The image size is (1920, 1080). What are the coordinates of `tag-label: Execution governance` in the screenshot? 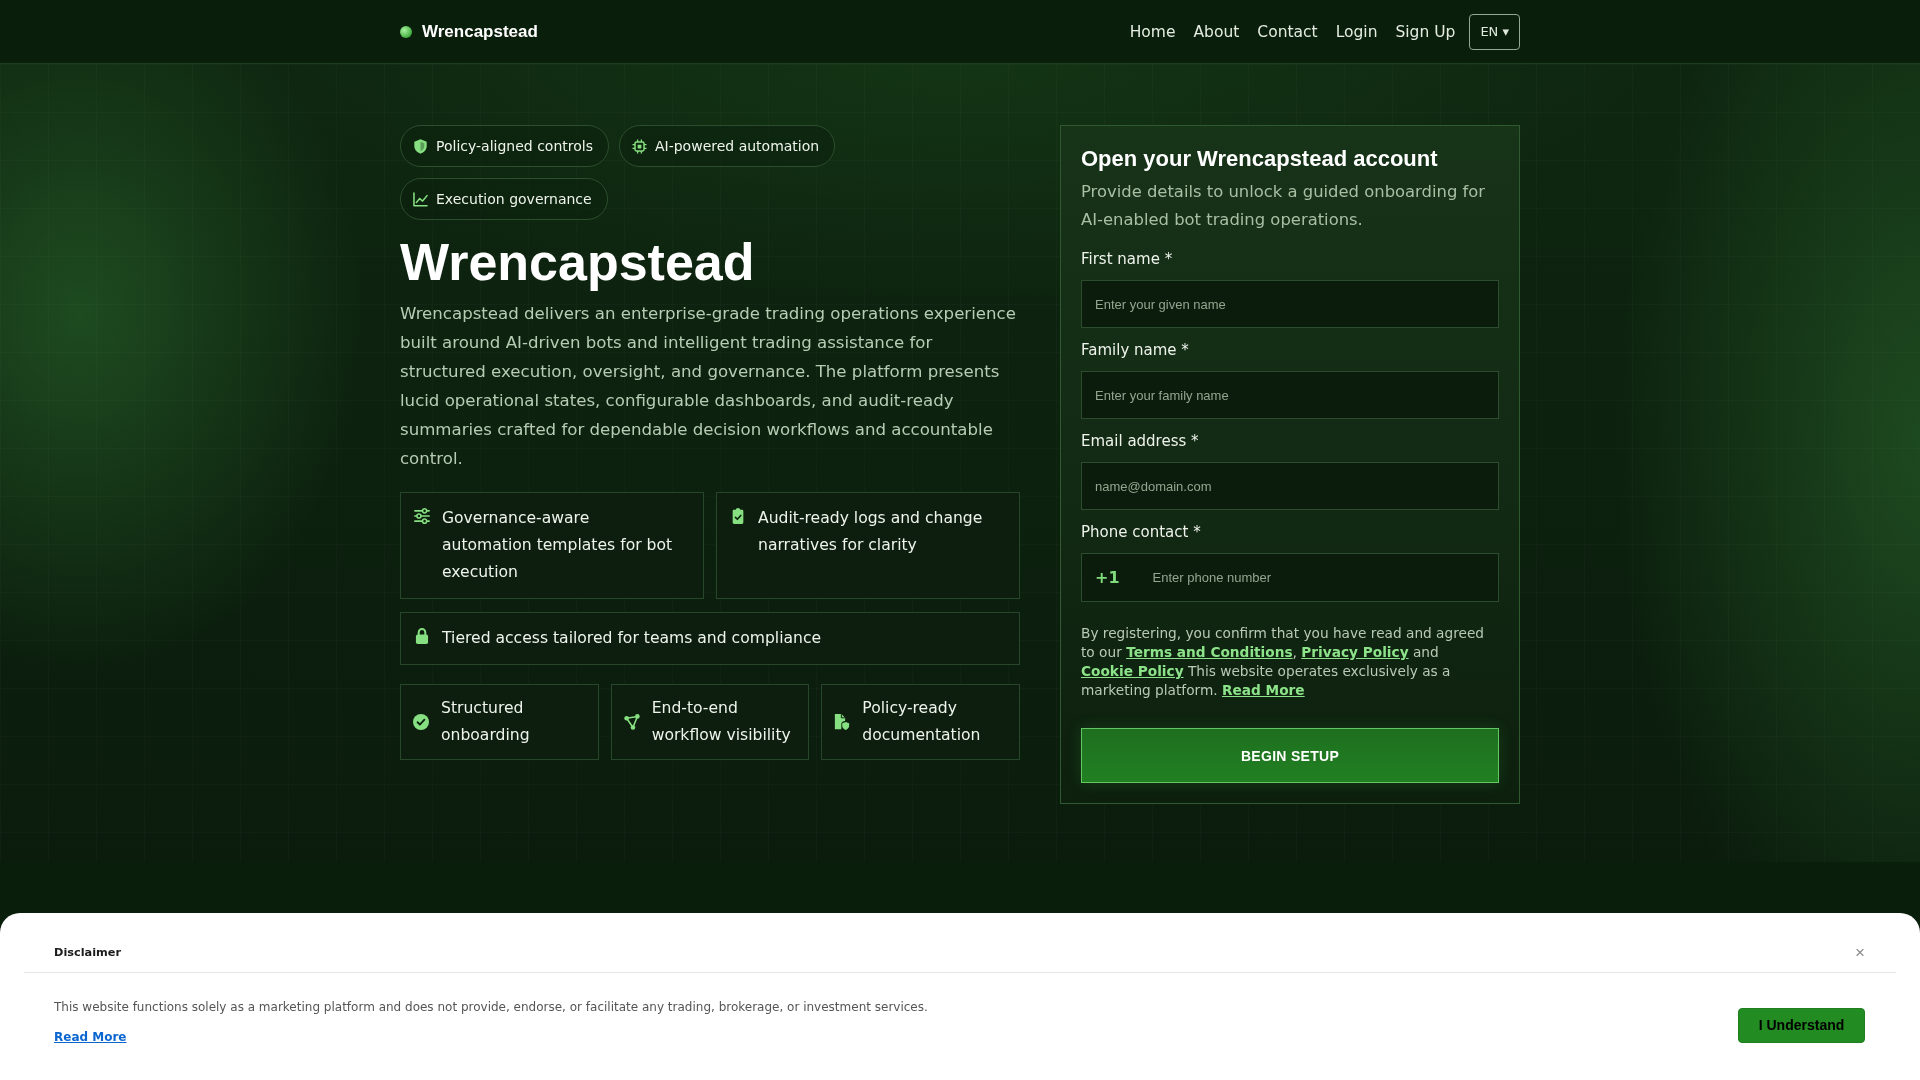 It's located at (514, 199).